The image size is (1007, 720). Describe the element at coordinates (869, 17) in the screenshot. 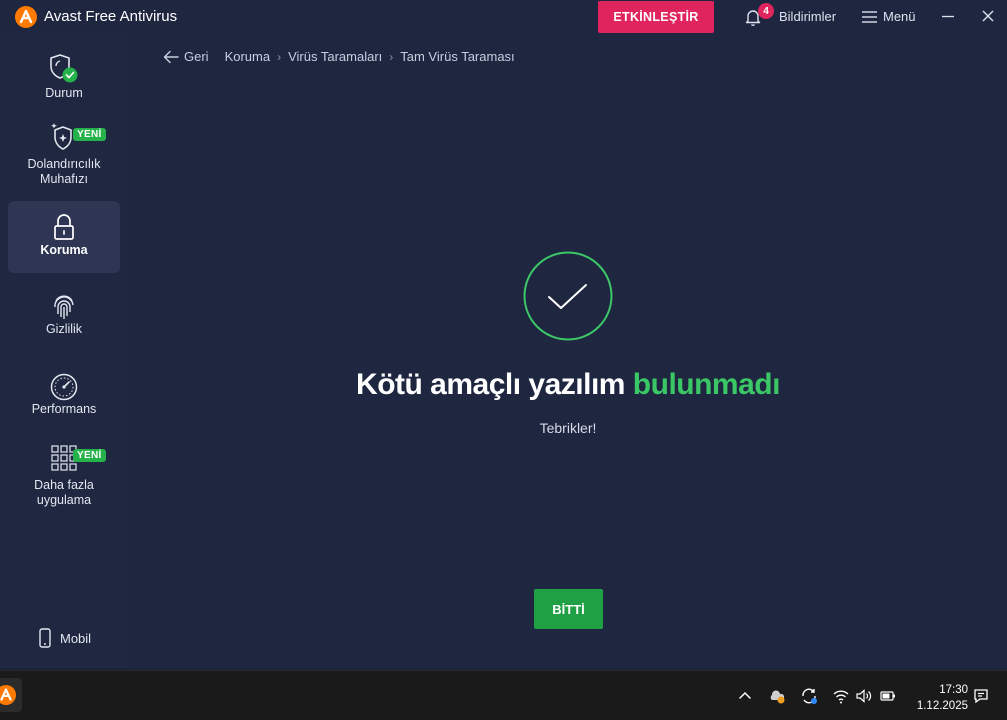

I see `hamburger-menu-icon` at that location.